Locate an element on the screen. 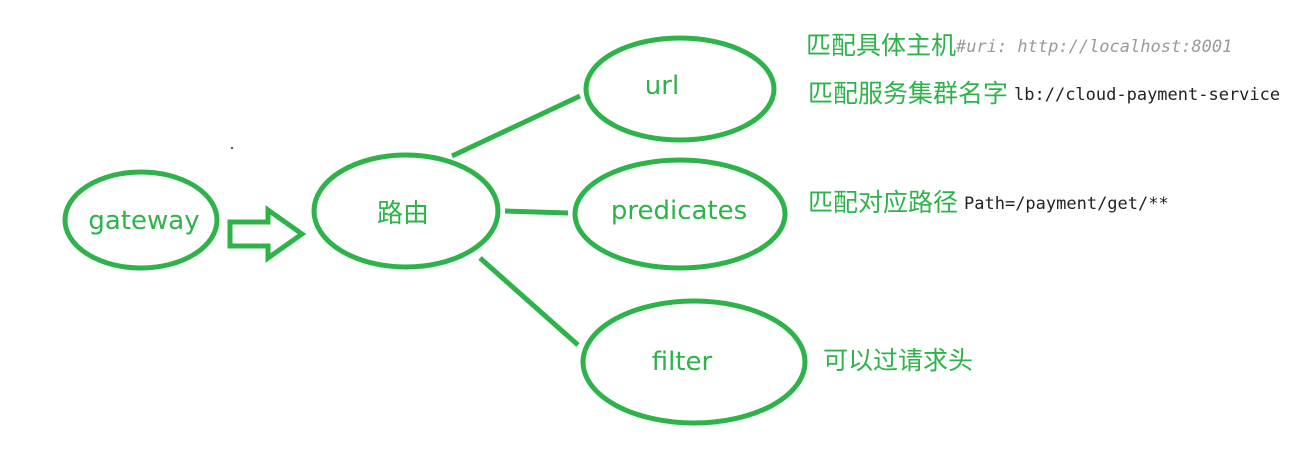  connector-route-to-filter is located at coordinates (529, 301).